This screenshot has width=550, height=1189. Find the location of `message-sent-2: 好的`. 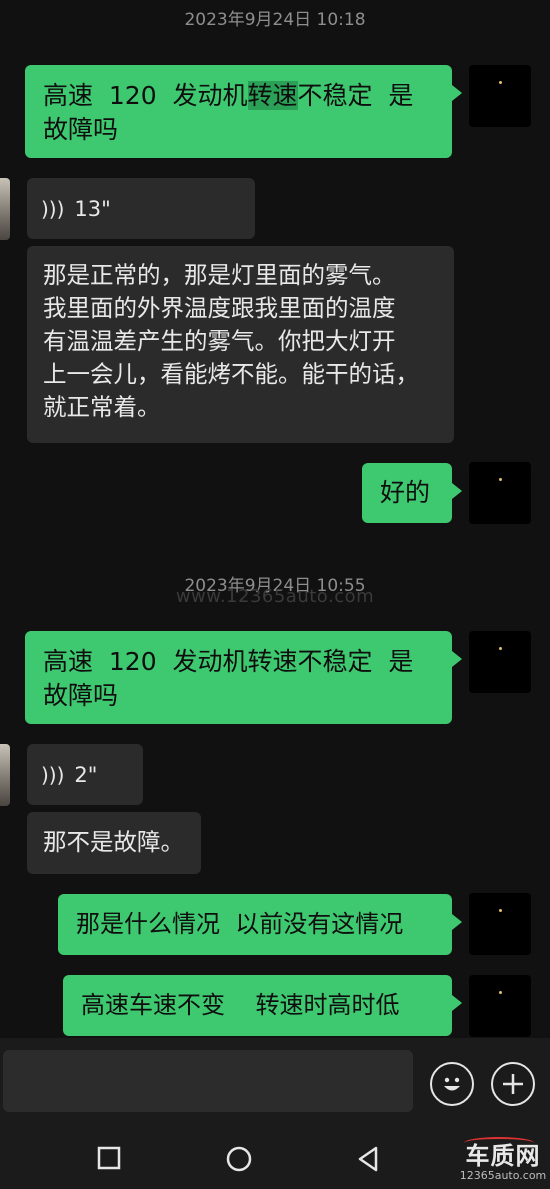

message-sent-2: 好的 is located at coordinates (412, 493).